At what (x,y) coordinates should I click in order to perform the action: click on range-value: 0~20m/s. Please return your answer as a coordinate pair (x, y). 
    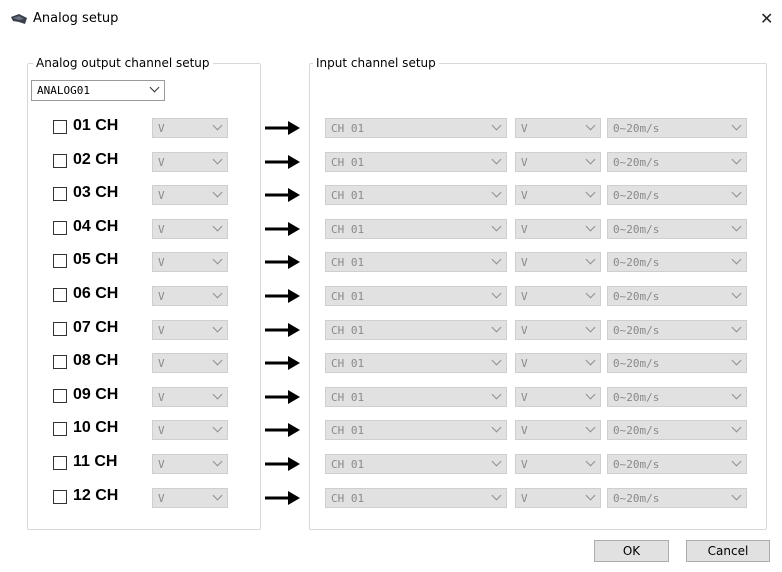
    Looking at the image, I should click on (636, 397).